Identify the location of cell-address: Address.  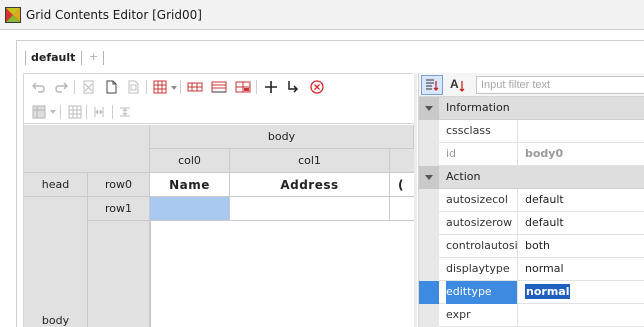
(310, 185).